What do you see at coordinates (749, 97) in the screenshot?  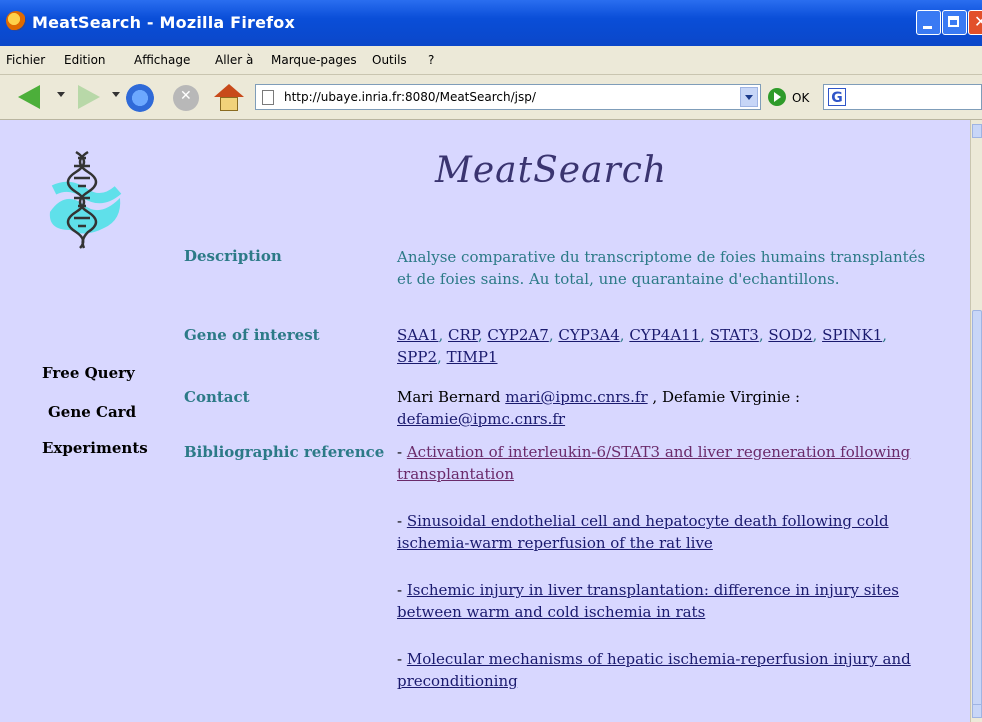 I see `url-history-dropdown-icon` at bounding box center [749, 97].